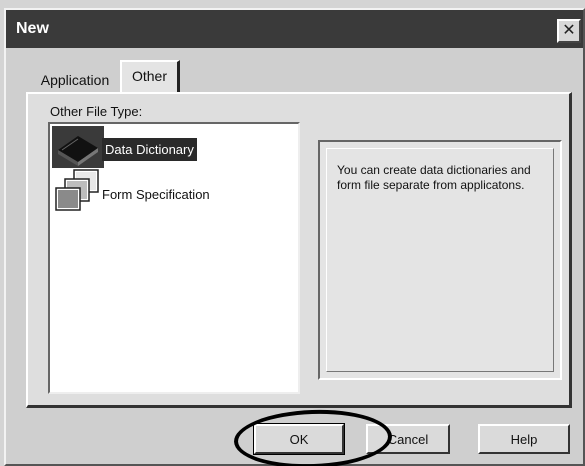 The width and height of the screenshot is (585, 466). I want to click on tab-other: Other, so click(150, 76).